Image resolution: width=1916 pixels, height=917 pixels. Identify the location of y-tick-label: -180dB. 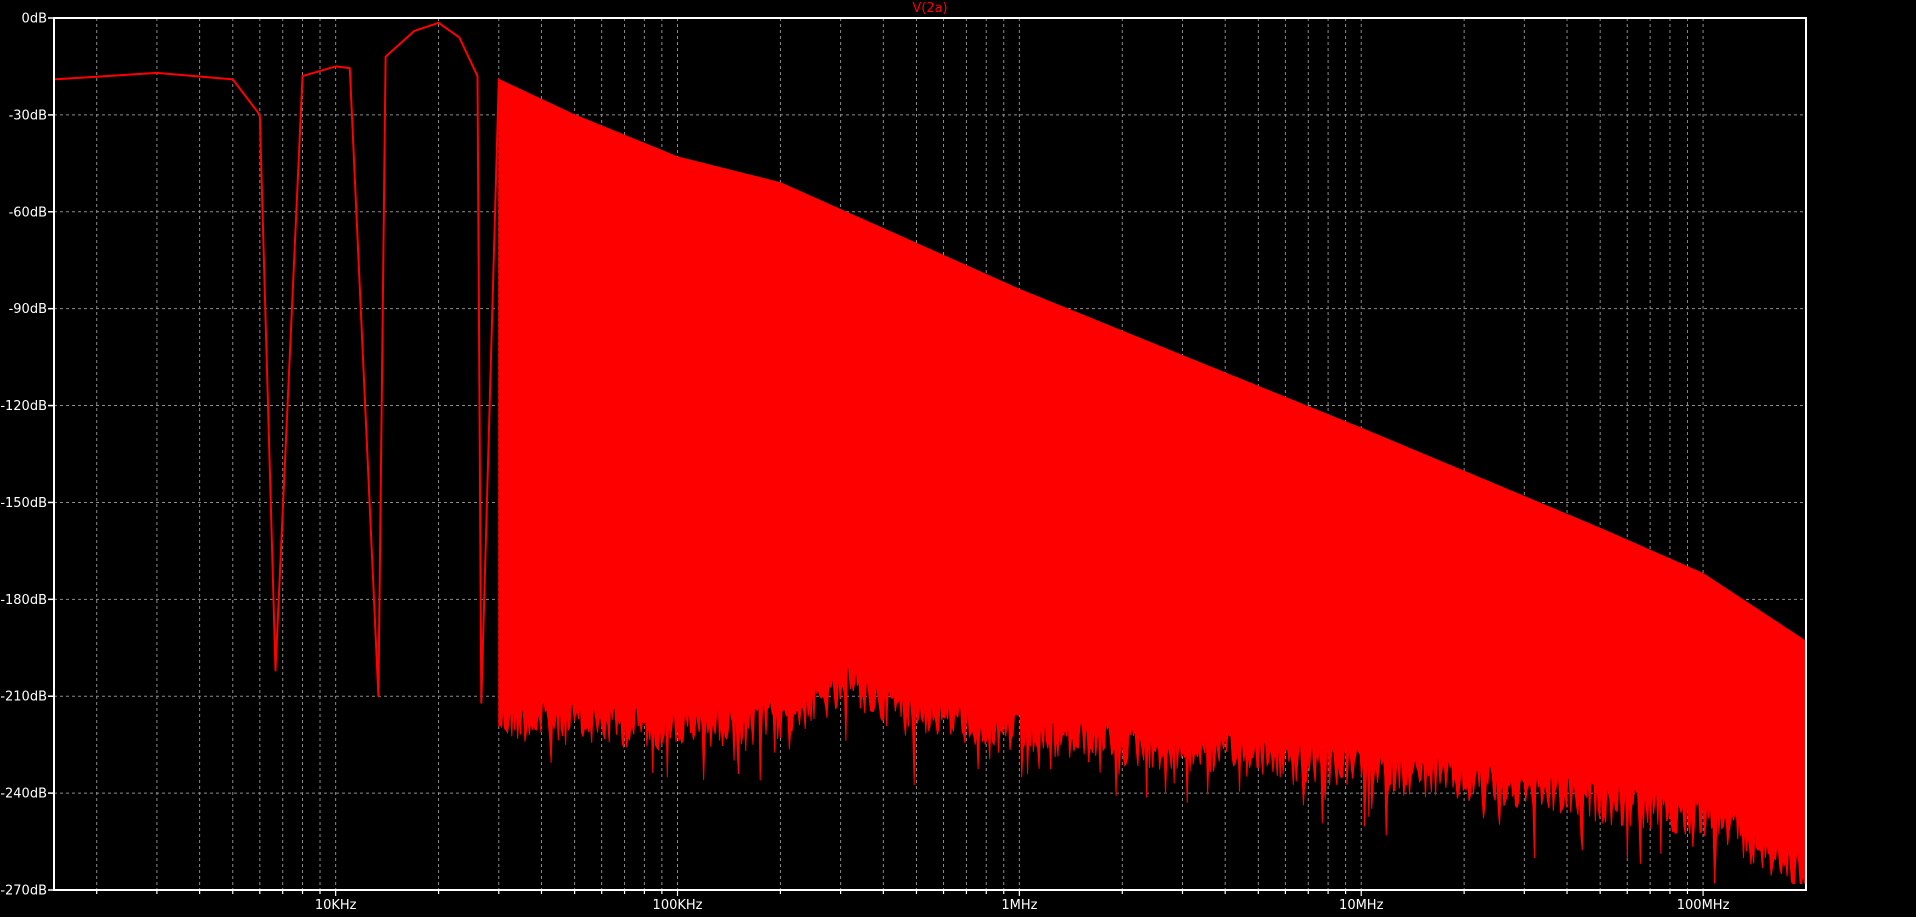
(23, 600).